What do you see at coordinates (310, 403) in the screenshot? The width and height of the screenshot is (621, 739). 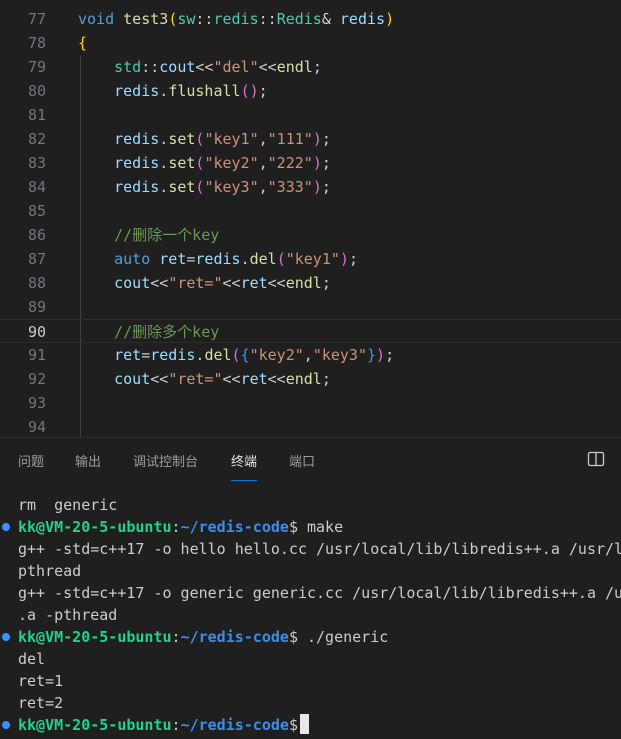 I see `code-line: 93` at bounding box center [310, 403].